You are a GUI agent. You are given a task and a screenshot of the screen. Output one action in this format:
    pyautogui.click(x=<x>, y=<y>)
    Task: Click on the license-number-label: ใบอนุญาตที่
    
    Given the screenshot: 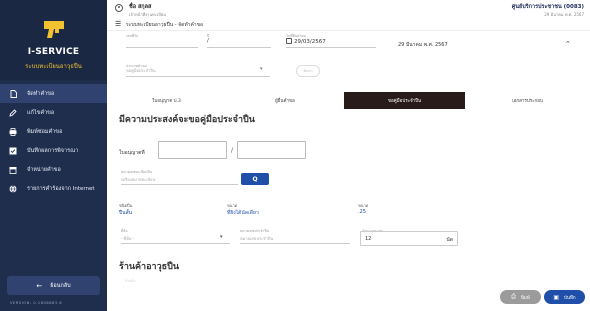 What is the action you would take?
    pyautogui.click(x=132, y=153)
    